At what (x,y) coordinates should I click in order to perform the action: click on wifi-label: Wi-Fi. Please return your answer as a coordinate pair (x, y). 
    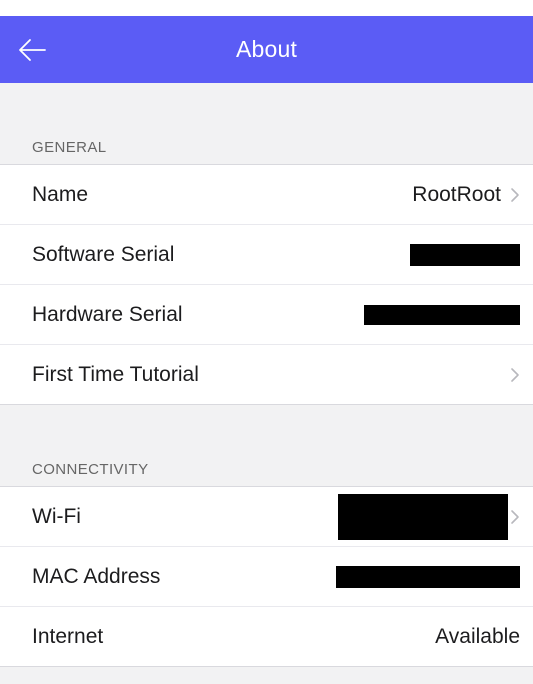
    Looking at the image, I should click on (56, 516).